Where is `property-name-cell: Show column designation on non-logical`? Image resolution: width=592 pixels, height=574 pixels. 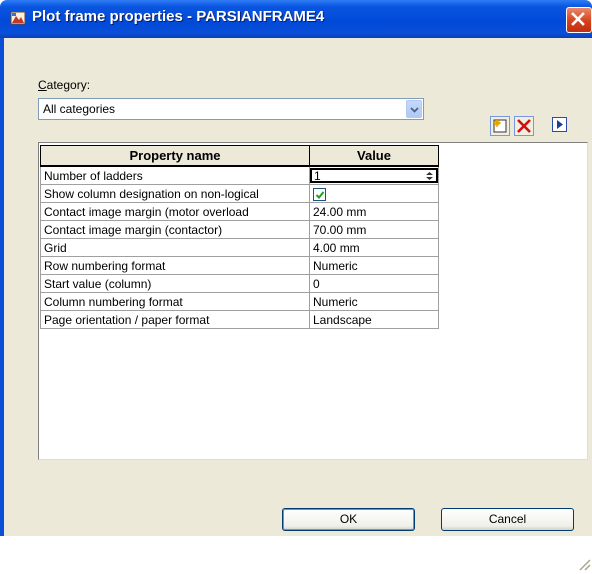
property-name-cell: Show column designation on non-logical is located at coordinates (175, 193).